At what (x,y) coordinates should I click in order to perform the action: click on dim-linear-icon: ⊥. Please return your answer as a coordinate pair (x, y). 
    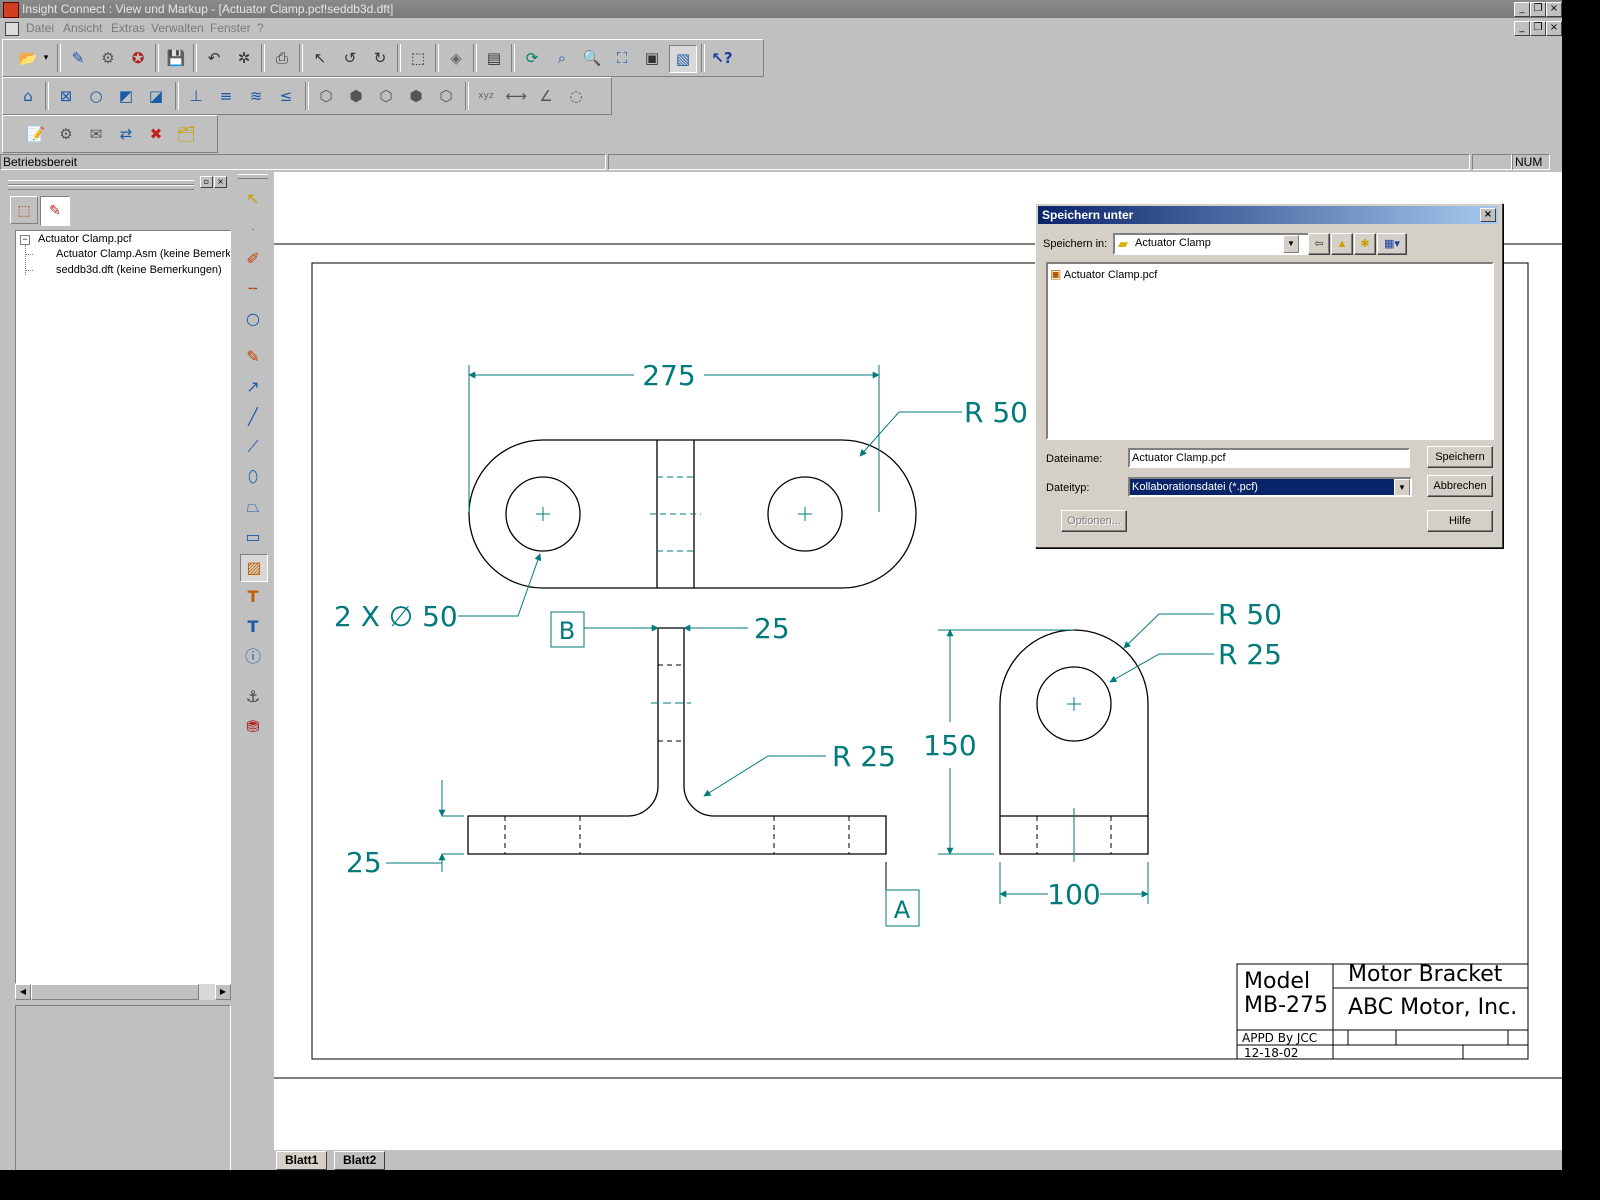
    Looking at the image, I should click on (196, 96).